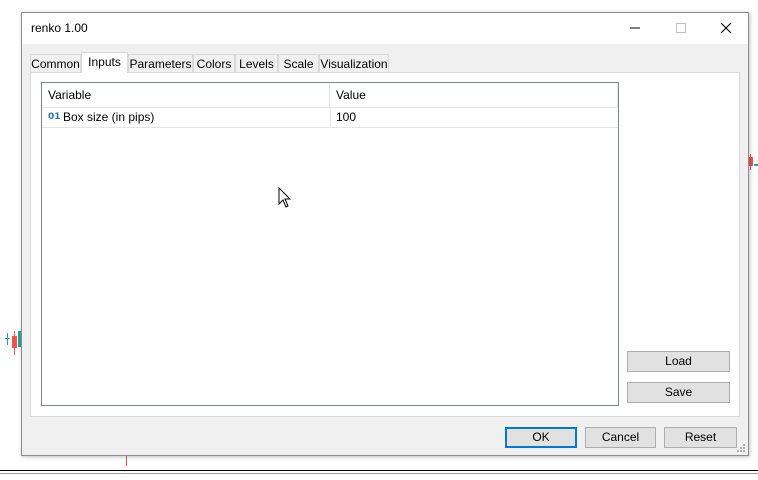 This screenshot has height=480, width=758. I want to click on column-header-value: Value, so click(474, 95).